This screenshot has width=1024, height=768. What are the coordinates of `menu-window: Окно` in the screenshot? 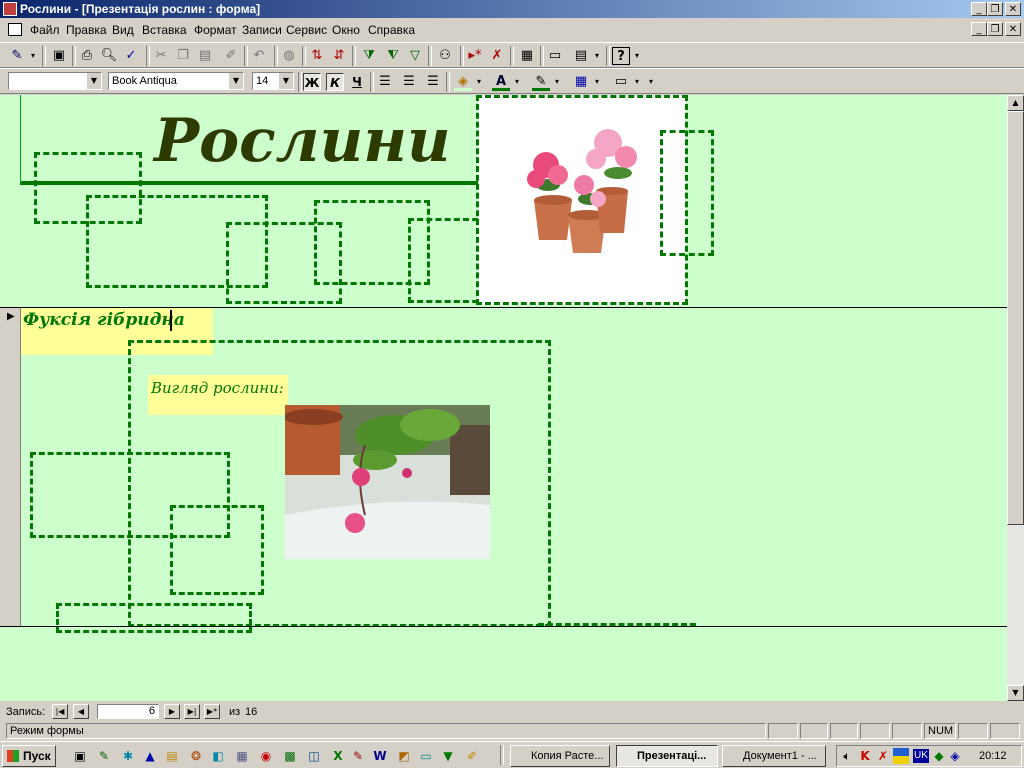 It's located at (346, 30).